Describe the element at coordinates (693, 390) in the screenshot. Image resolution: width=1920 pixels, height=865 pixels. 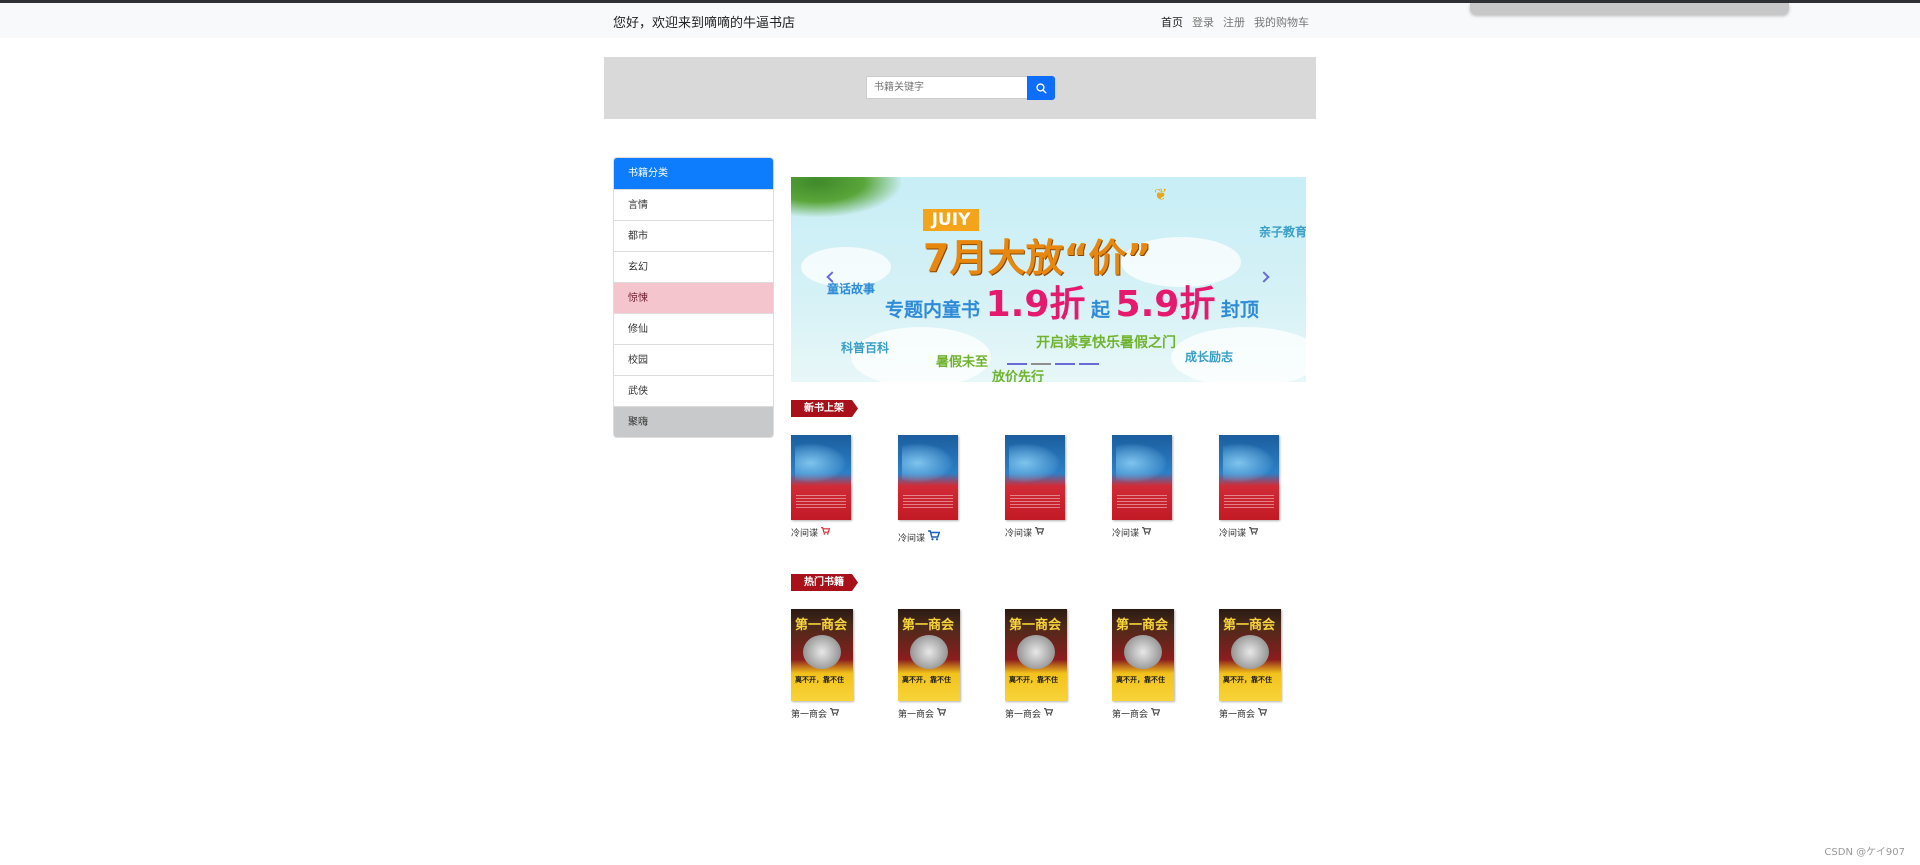
I see `category-item: 武侠` at that location.